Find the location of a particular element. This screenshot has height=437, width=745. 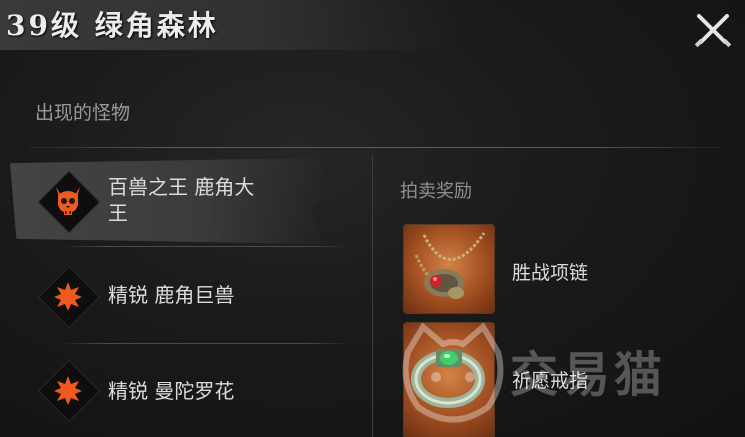

monster-item-elite-2: 精锐 曼陀罗花 is located at coordinates (185, 391).